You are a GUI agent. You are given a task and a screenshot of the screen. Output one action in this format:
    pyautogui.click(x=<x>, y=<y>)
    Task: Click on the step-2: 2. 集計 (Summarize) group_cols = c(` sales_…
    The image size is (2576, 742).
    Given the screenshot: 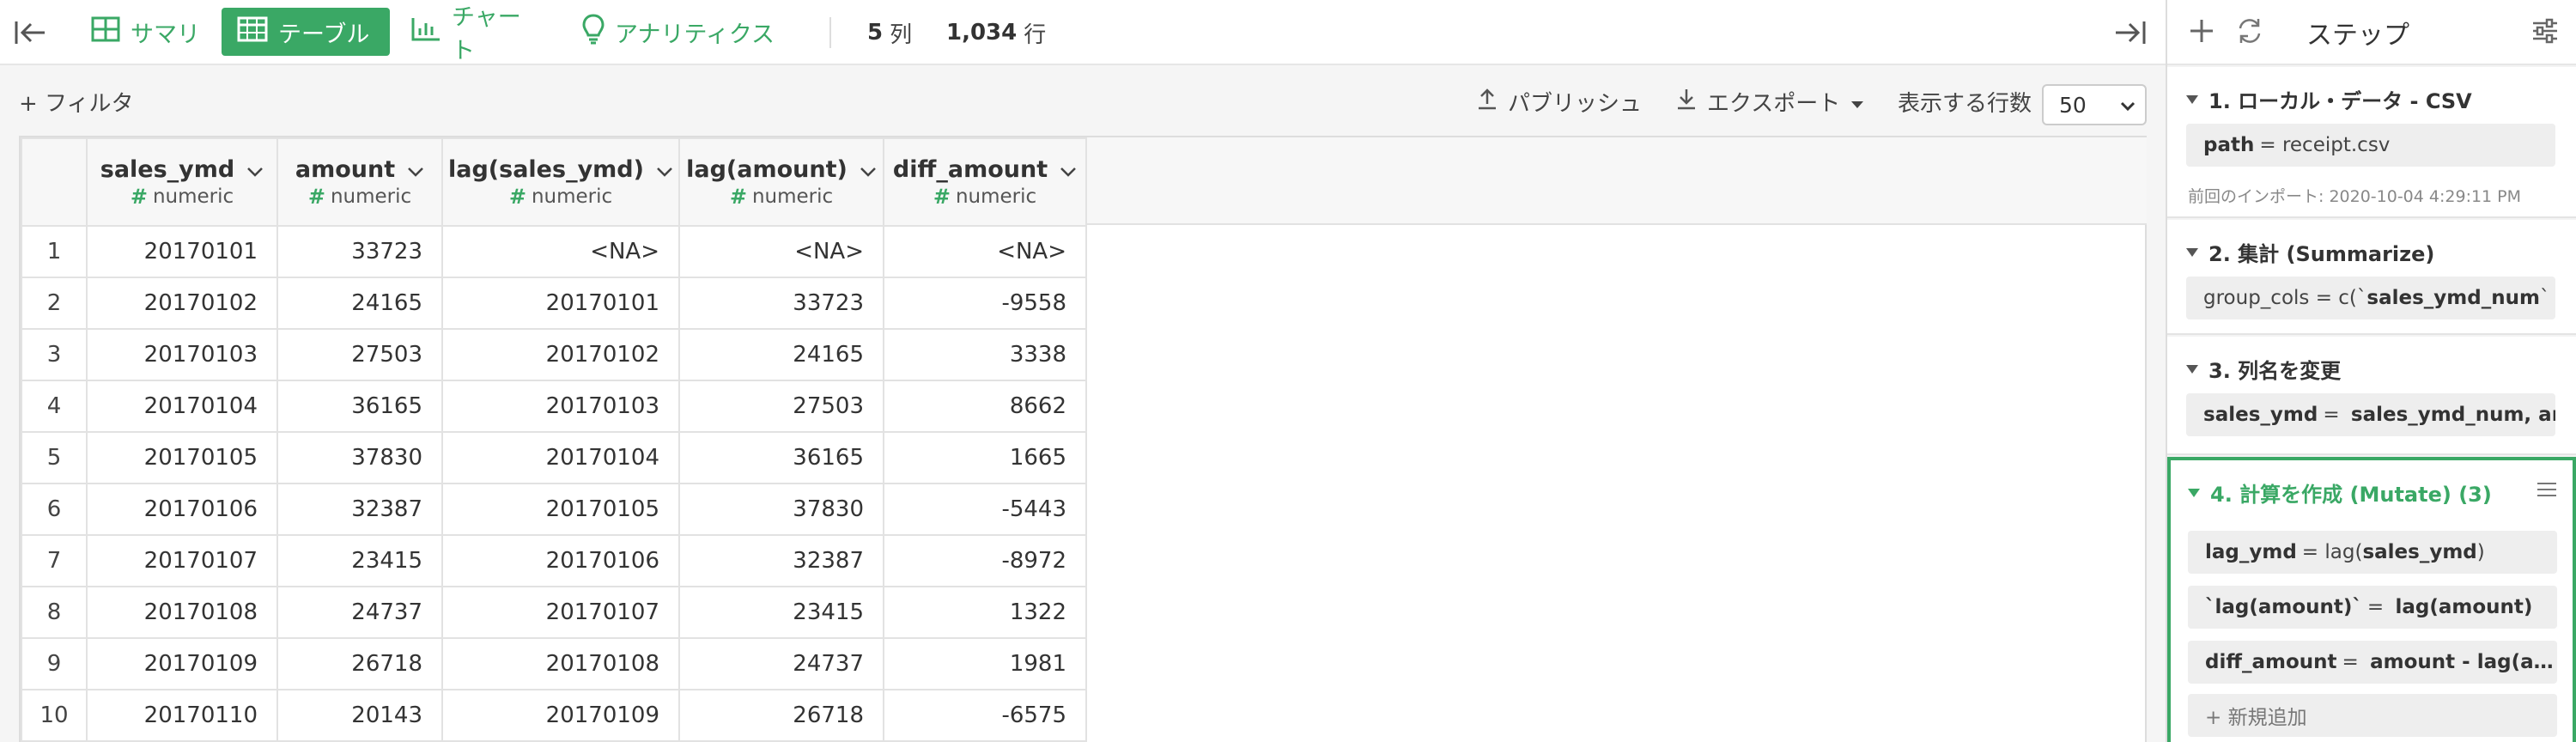 What is the action you would take?
    pyautogui.click(x=2371, y=277)
    